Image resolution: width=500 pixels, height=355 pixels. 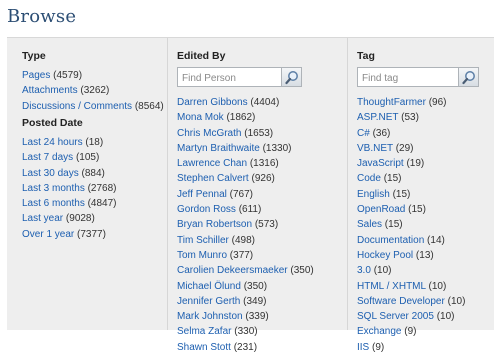 I want to click on tag-filter-item-link: Hockey Pool, so click(x=385, y=255).